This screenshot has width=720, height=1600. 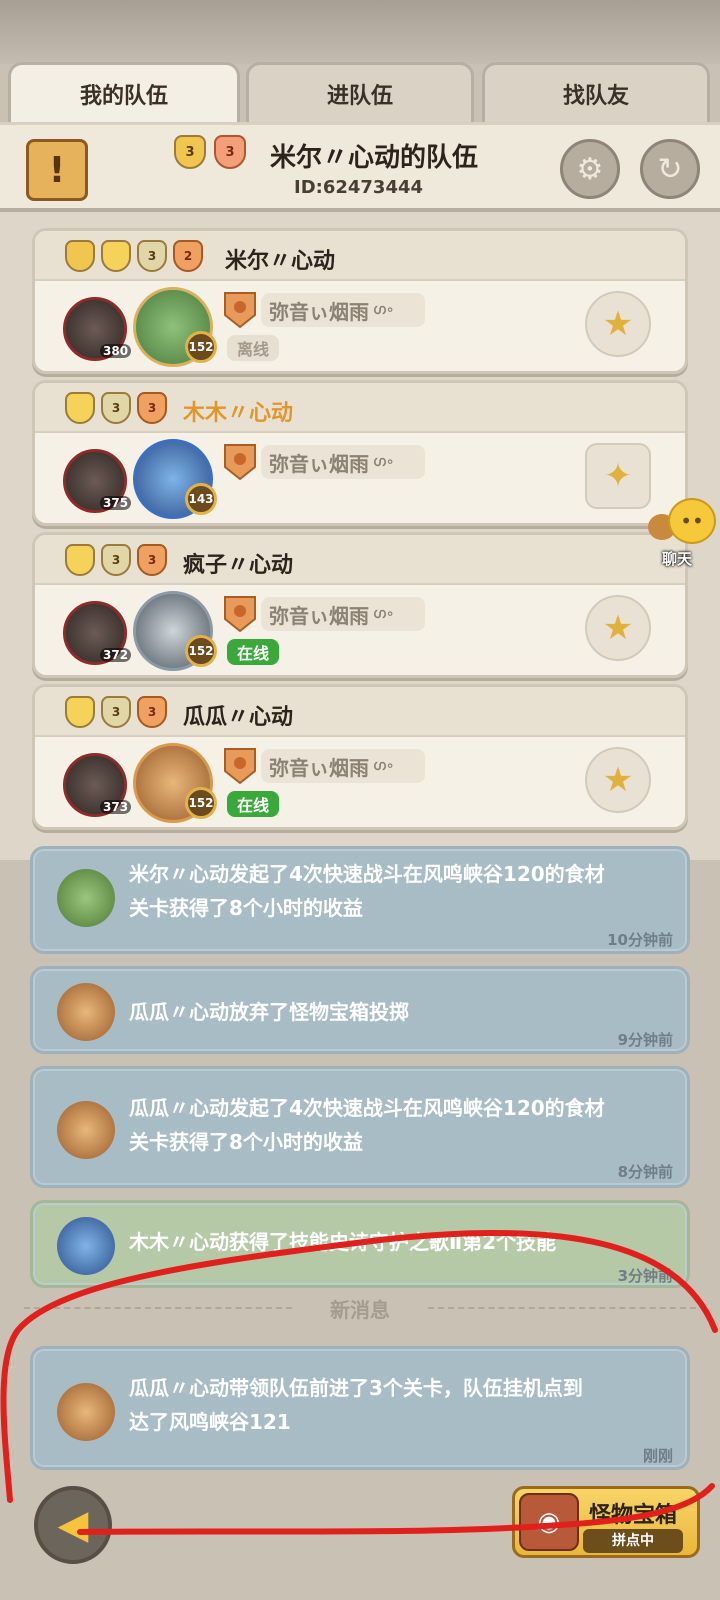 What do you see at coordinates (360, 560) in the screenshot?
I see `member-card-header: 3 3 疯子〃心动` at bounding box center [360, 560].